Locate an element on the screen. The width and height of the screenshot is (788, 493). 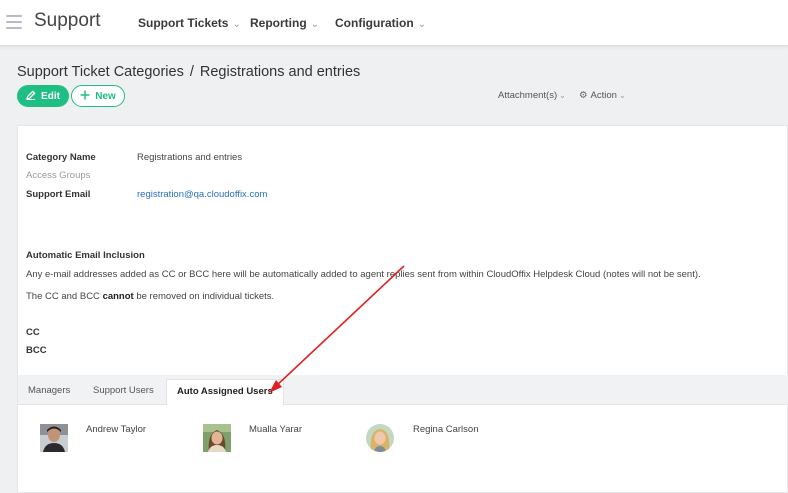
nav-support-tickets: Support Tickets ⌄ is located at coordinates (189, 23).